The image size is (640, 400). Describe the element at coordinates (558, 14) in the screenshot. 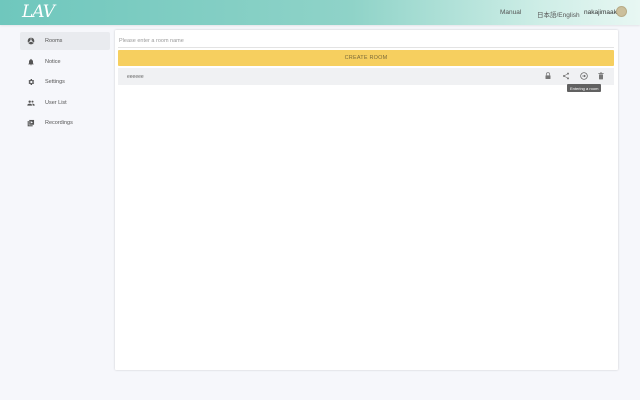

I see `language-switch: 日本語/English` at that location.